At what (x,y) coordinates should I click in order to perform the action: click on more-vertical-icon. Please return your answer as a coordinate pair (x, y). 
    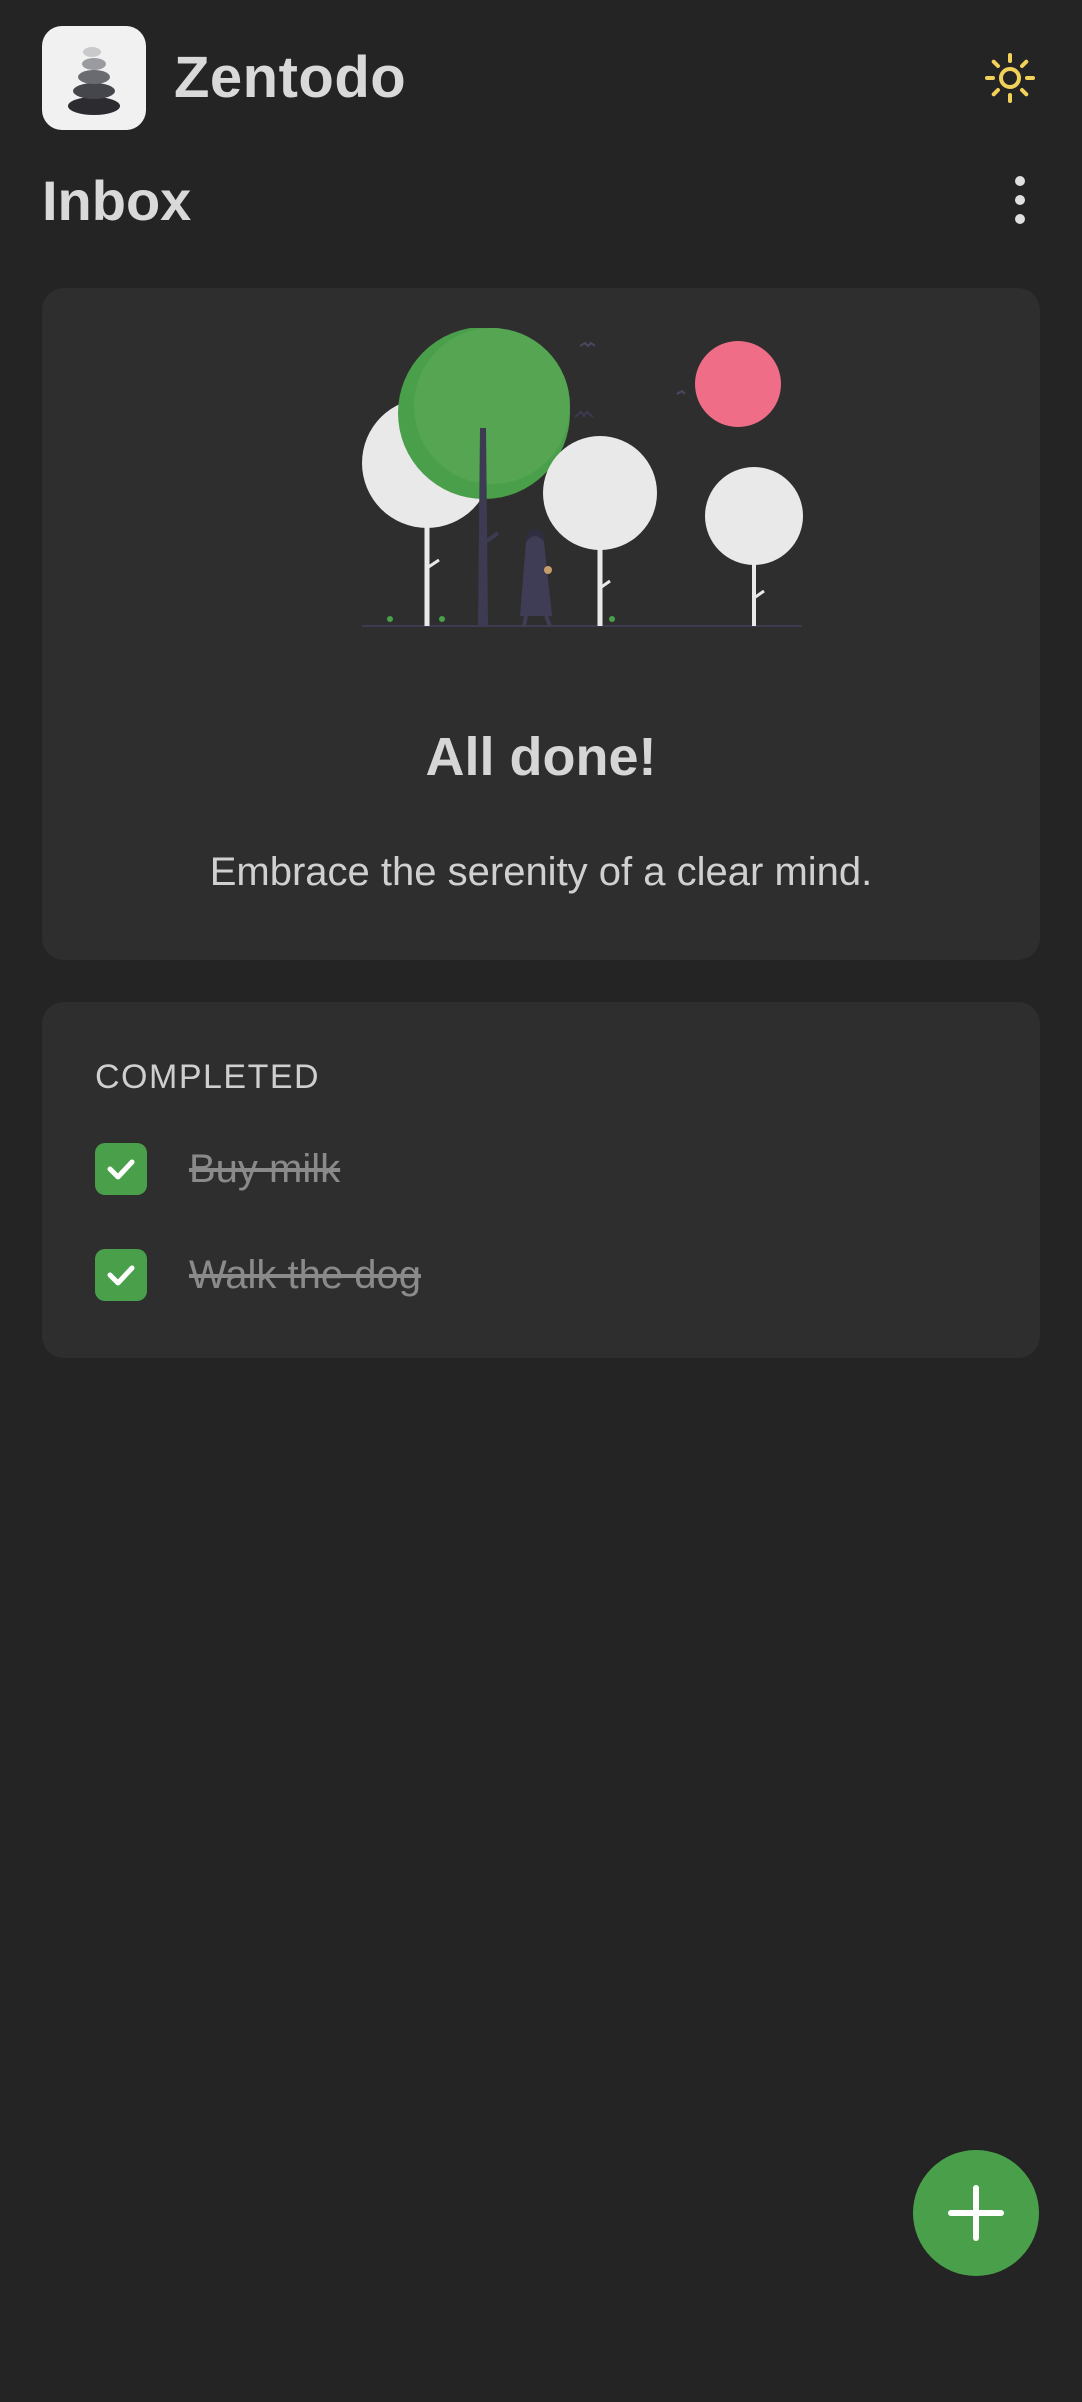
    Looking at the image, I should click on (1020, 200).